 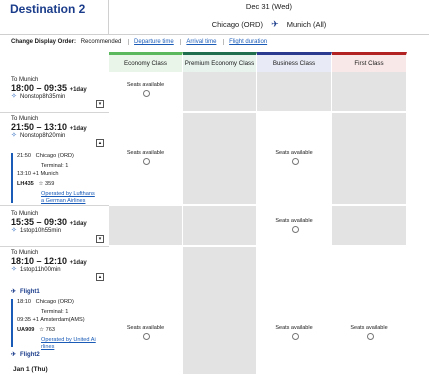 What do you see at coordinates (61, 203) in the screenshot?
I see `operated-by-link-cont: a German Airlines` at bounding box center [61, 203].